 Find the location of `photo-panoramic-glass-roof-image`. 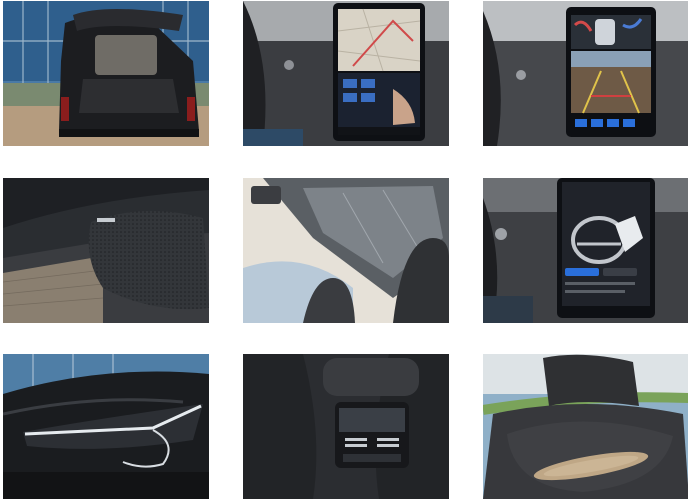

photo-panoramic-glass-roof-image is located at coordinates (346, 250).